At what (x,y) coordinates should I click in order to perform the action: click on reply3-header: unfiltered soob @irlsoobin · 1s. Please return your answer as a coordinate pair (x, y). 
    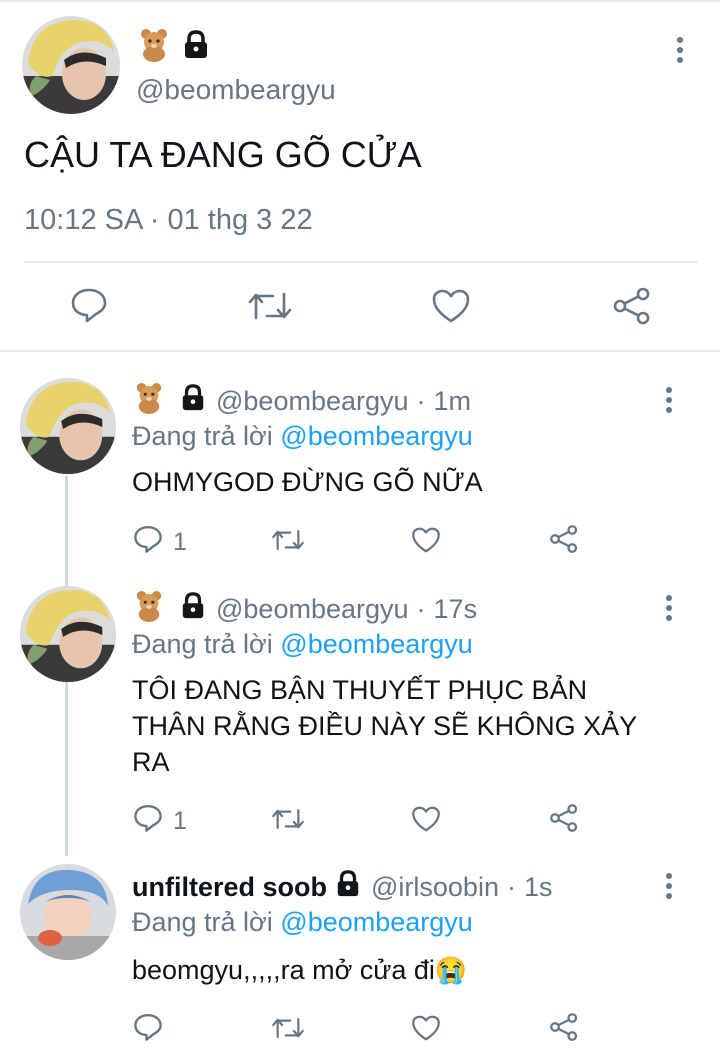
    Looking at the image, I should click on (342, 887).